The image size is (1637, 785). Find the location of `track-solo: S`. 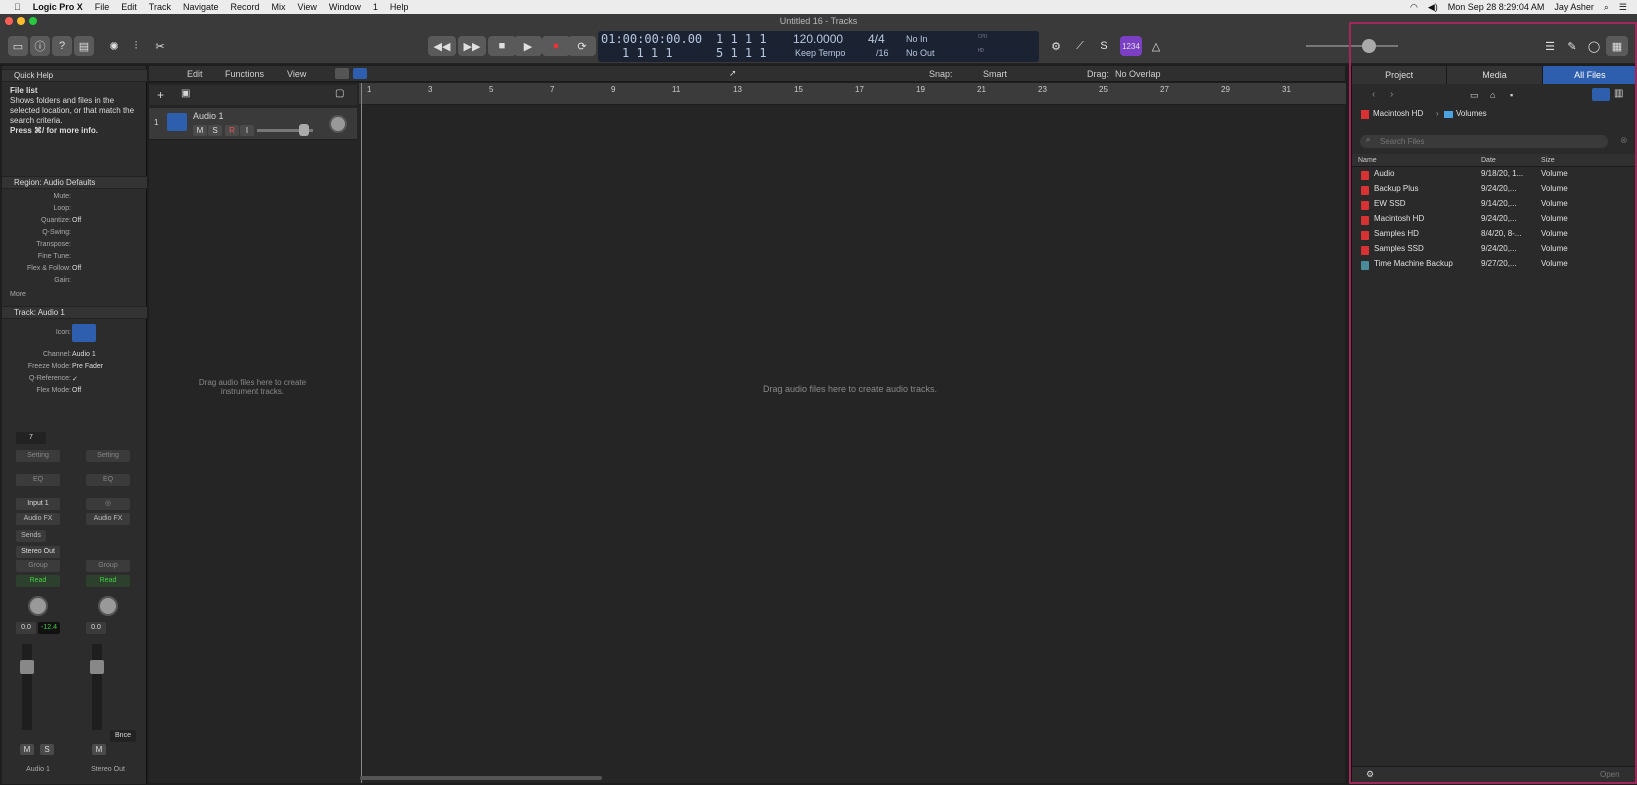

track-solo: S is located at coordinates (215, 130).